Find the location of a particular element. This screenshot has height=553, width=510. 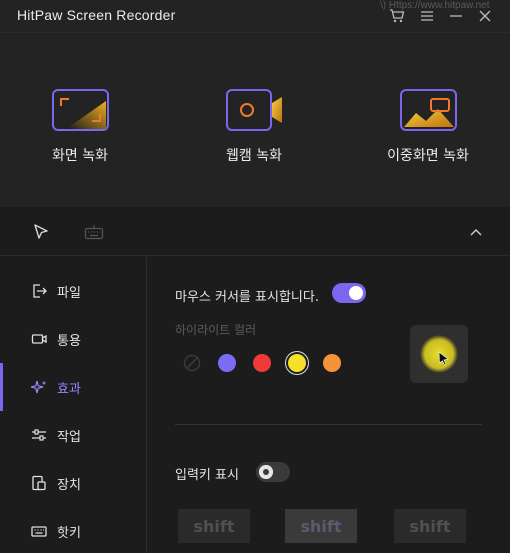

color-yellow-swatch is located at coordinates (297, 363).